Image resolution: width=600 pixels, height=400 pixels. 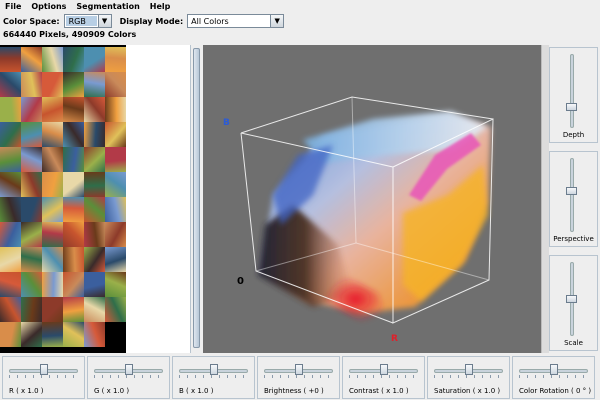 I want to click on menu-bar: File Options Segmentation Help, so click(x=300, y=6).